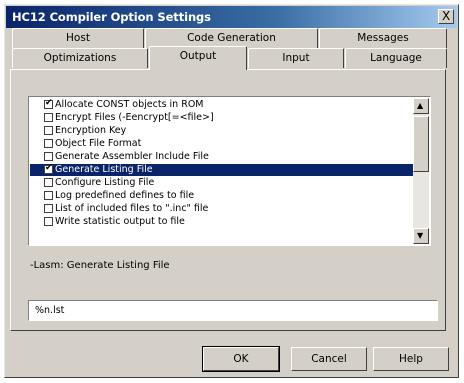  Describe the element at coordinates (129, 104) in the screenshot. I see `list-item-label: Allocate CONST objects in ROM` at that location.